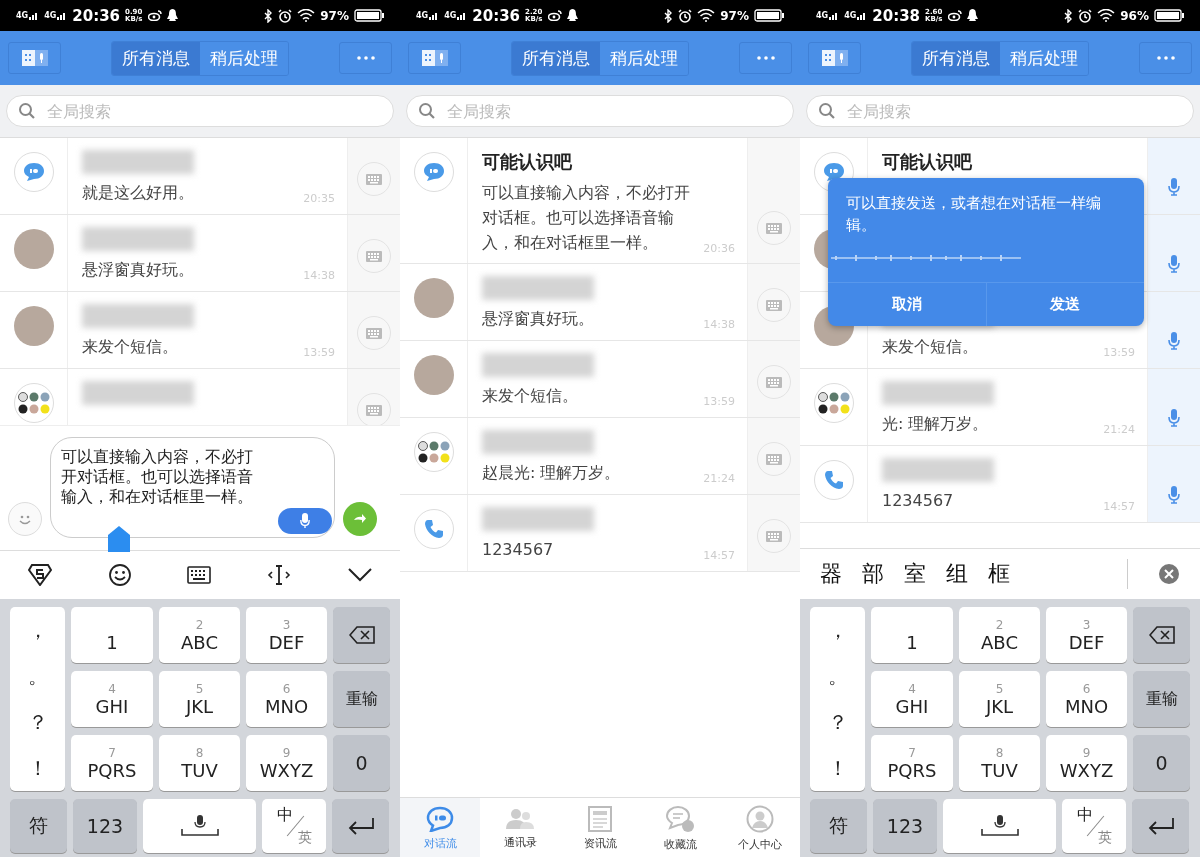  Describe the element at coordinates (138, 193) in the screenshot. I see `message-preview: 就是这么好用。` at that location.